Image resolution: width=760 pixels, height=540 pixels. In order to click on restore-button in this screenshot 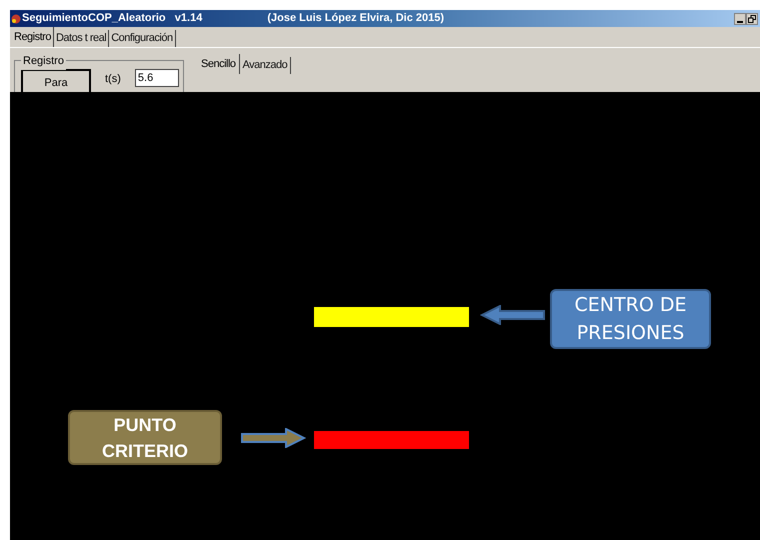, I will do `click(752, 18)`.